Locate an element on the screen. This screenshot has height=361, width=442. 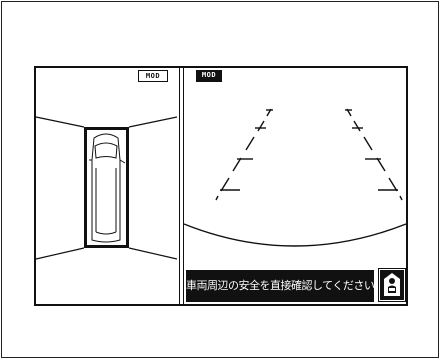
vehicle-top-icon is located at coordinates (107, 188).